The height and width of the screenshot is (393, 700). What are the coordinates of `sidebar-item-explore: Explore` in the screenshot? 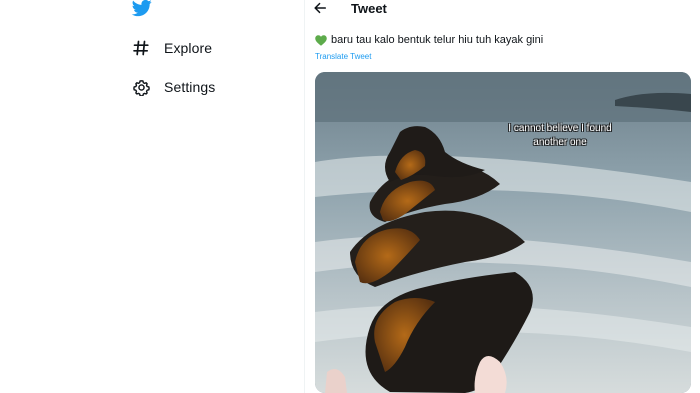 It's located at (172, 48).